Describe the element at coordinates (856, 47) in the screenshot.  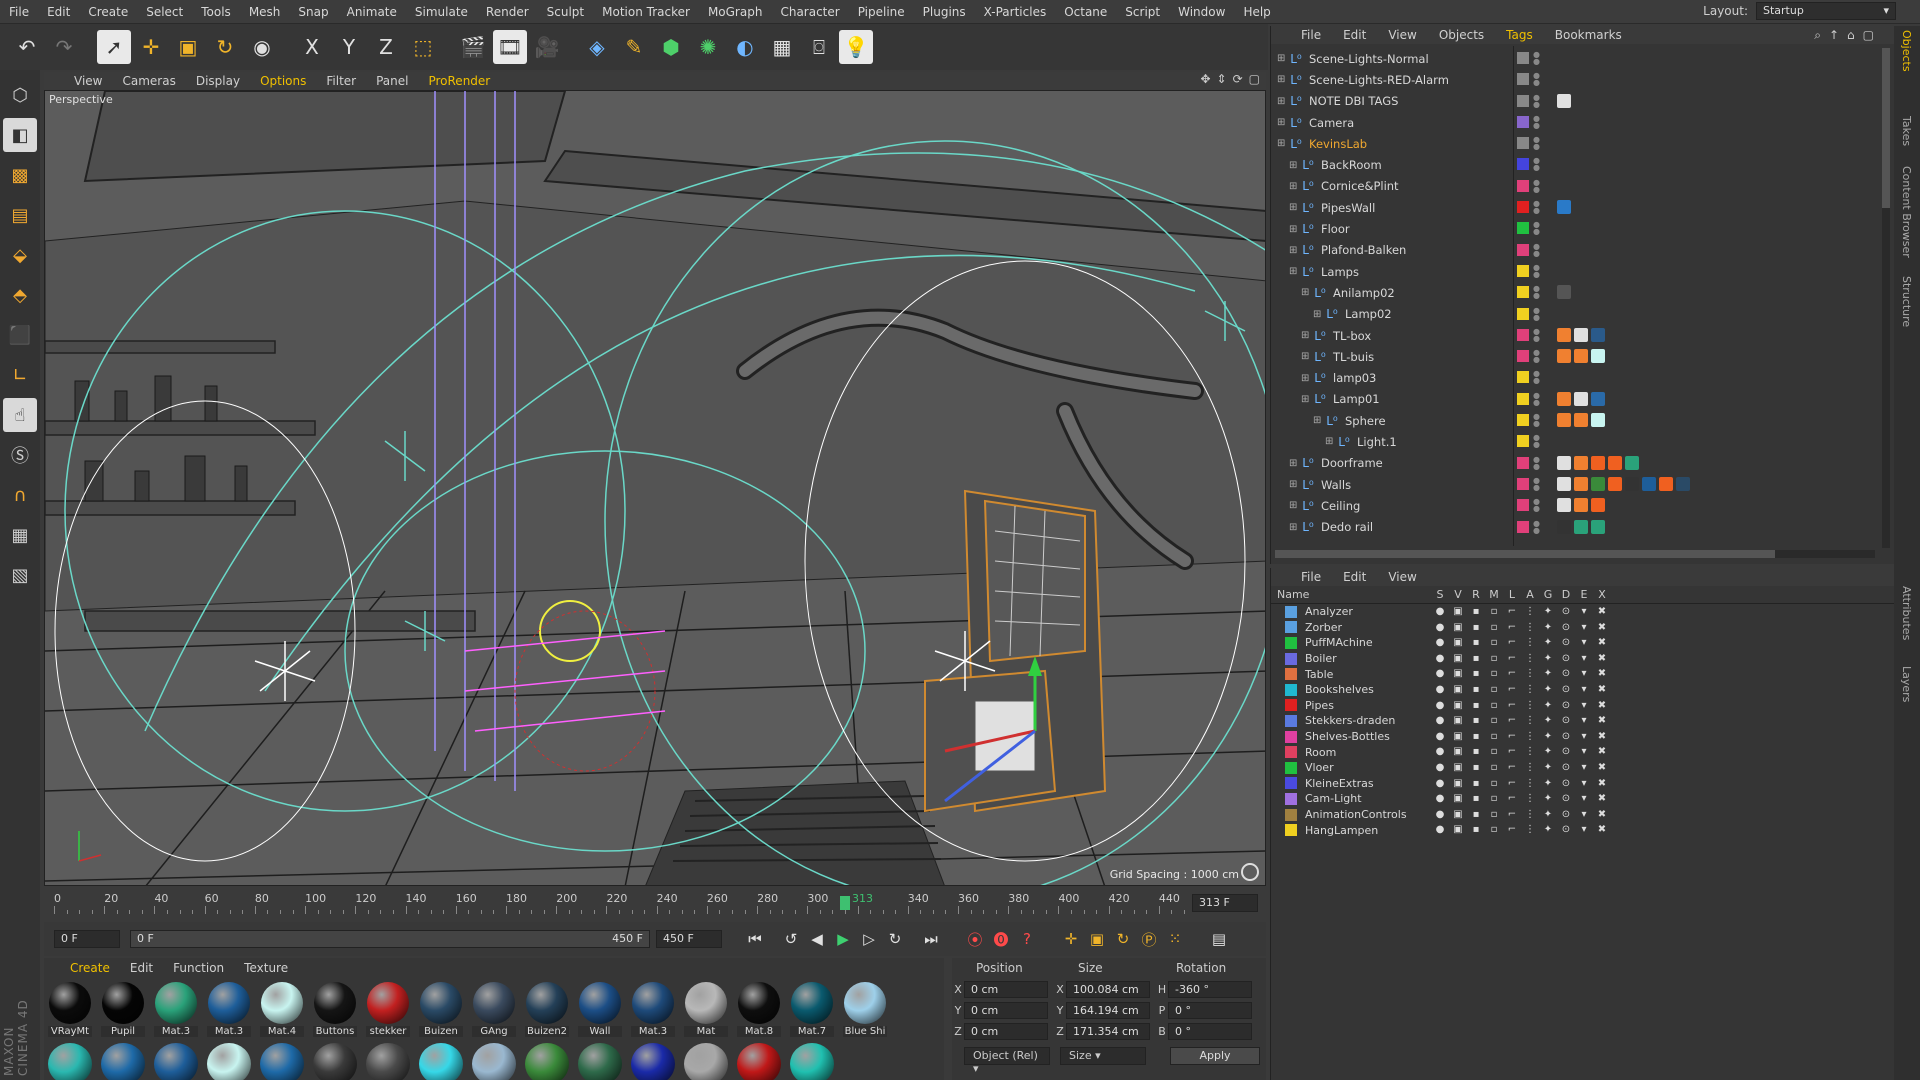
I see `light-icon: 💡` at that location.